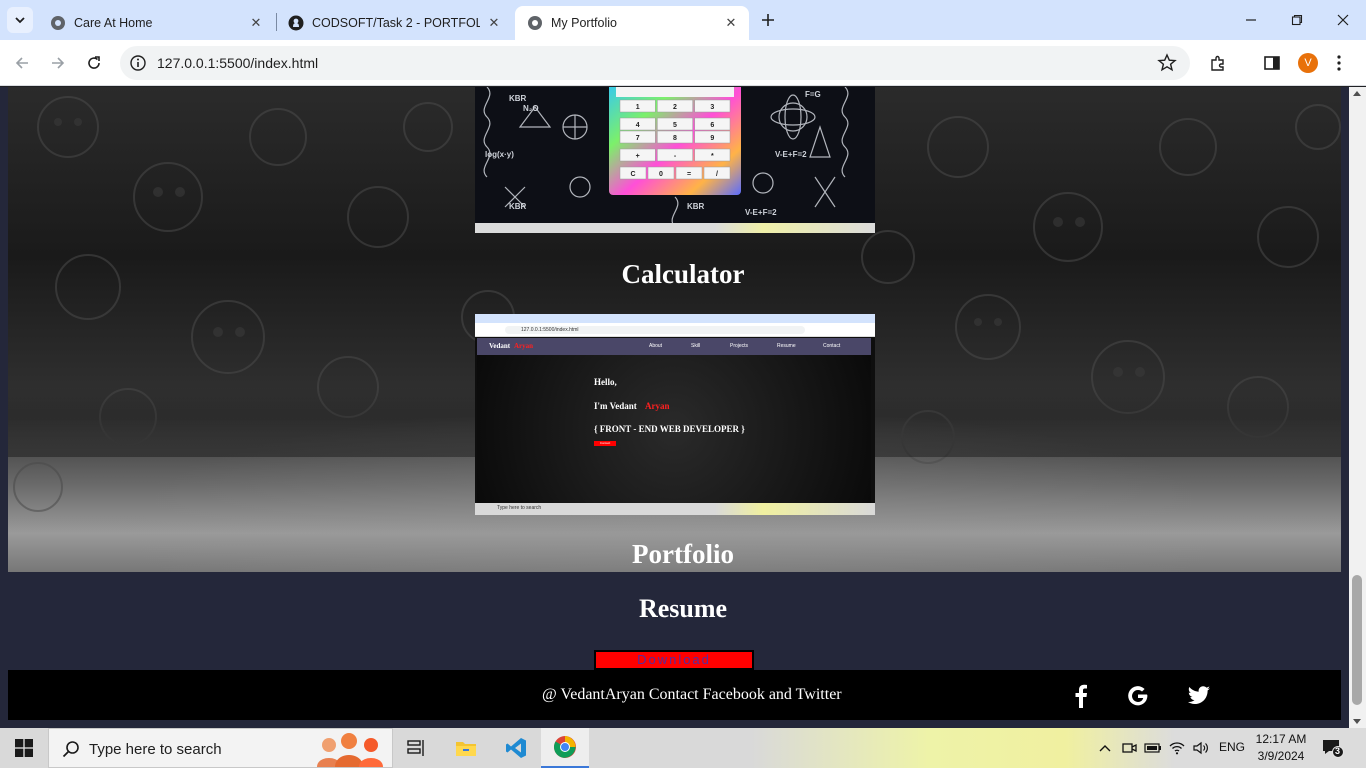 This screenshot has width=1366, height=768. Describe the element at coordinates (155, 749) in the screenshot. I see `taskbar-search-placeholder: Type here to search` at that location.